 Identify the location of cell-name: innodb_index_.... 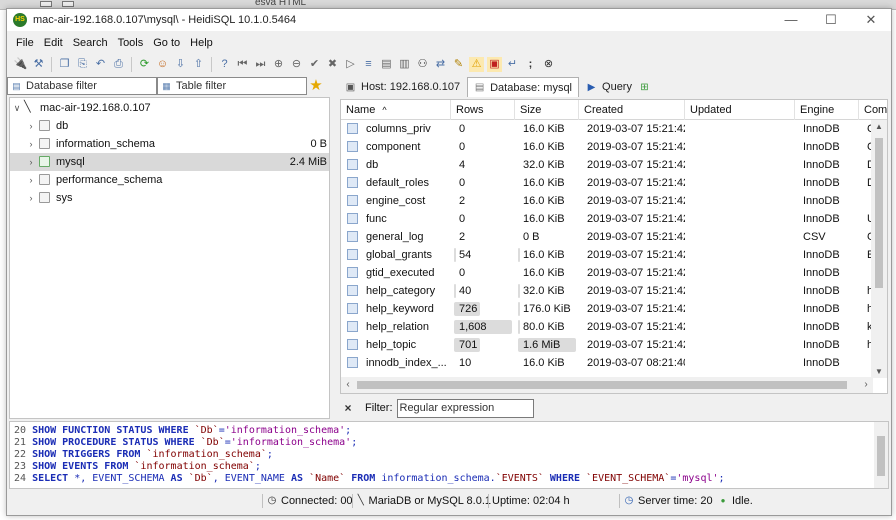
(396, 363).